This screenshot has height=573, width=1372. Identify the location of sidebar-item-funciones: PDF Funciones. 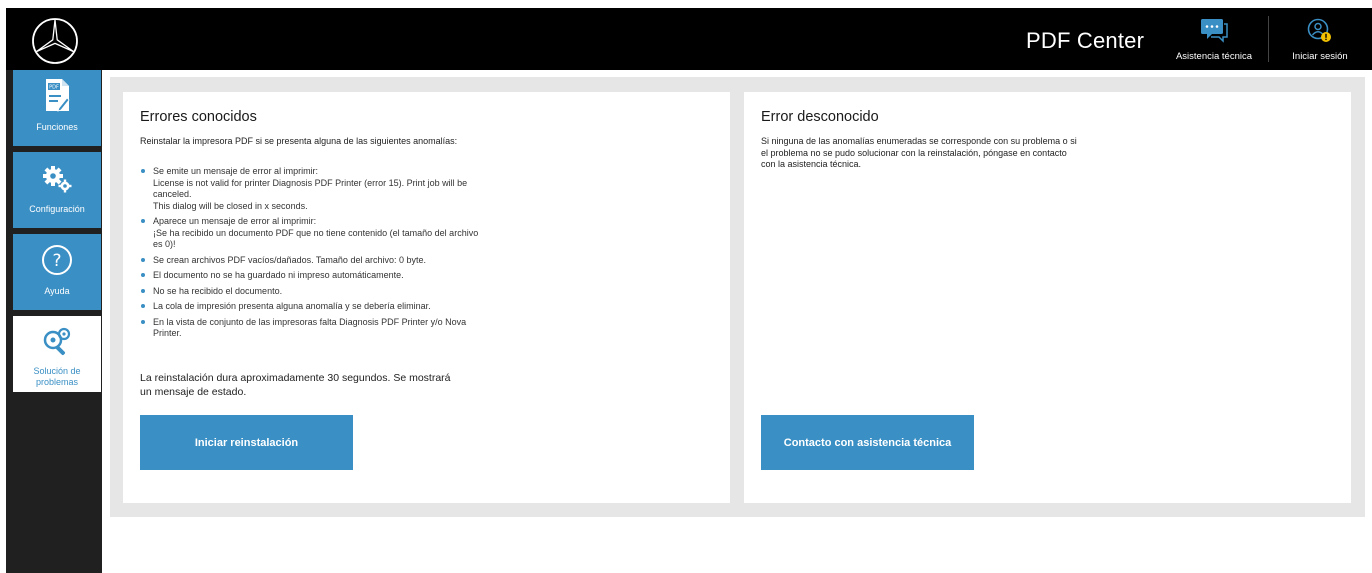
(57, 108).